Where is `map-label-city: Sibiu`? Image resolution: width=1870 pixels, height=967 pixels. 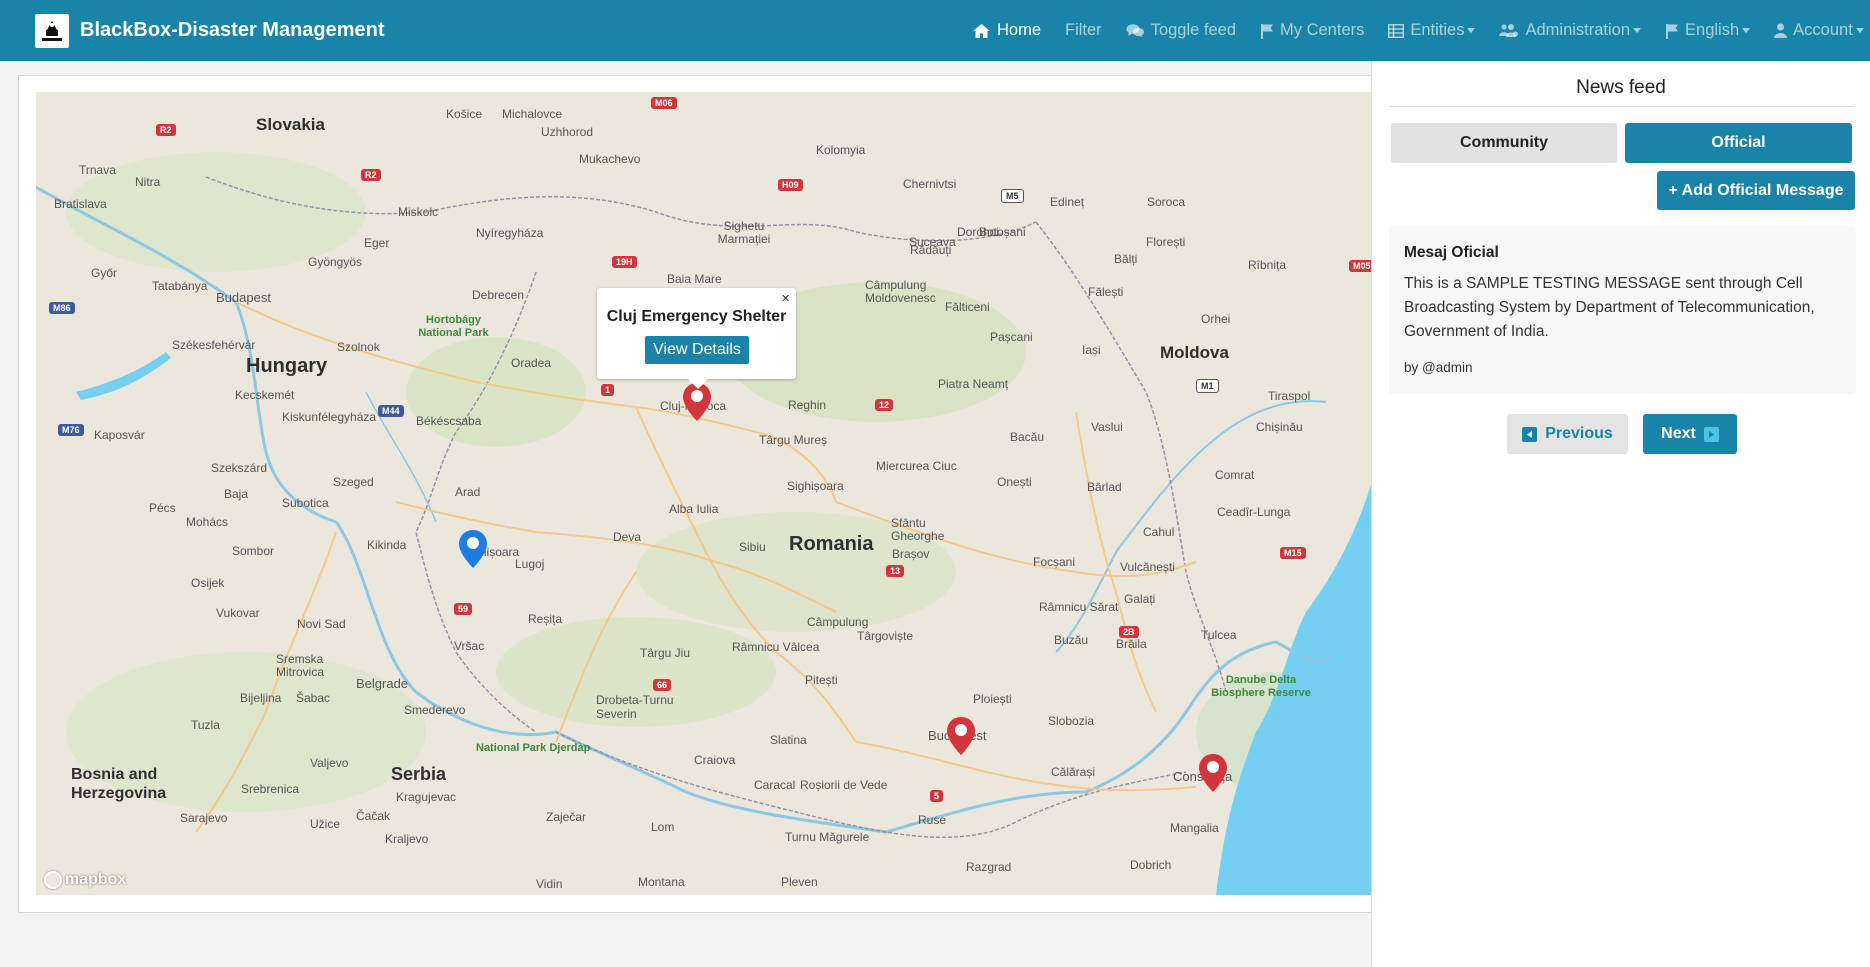
map-label-city: Sibiu is located at coordinates (752, 547).